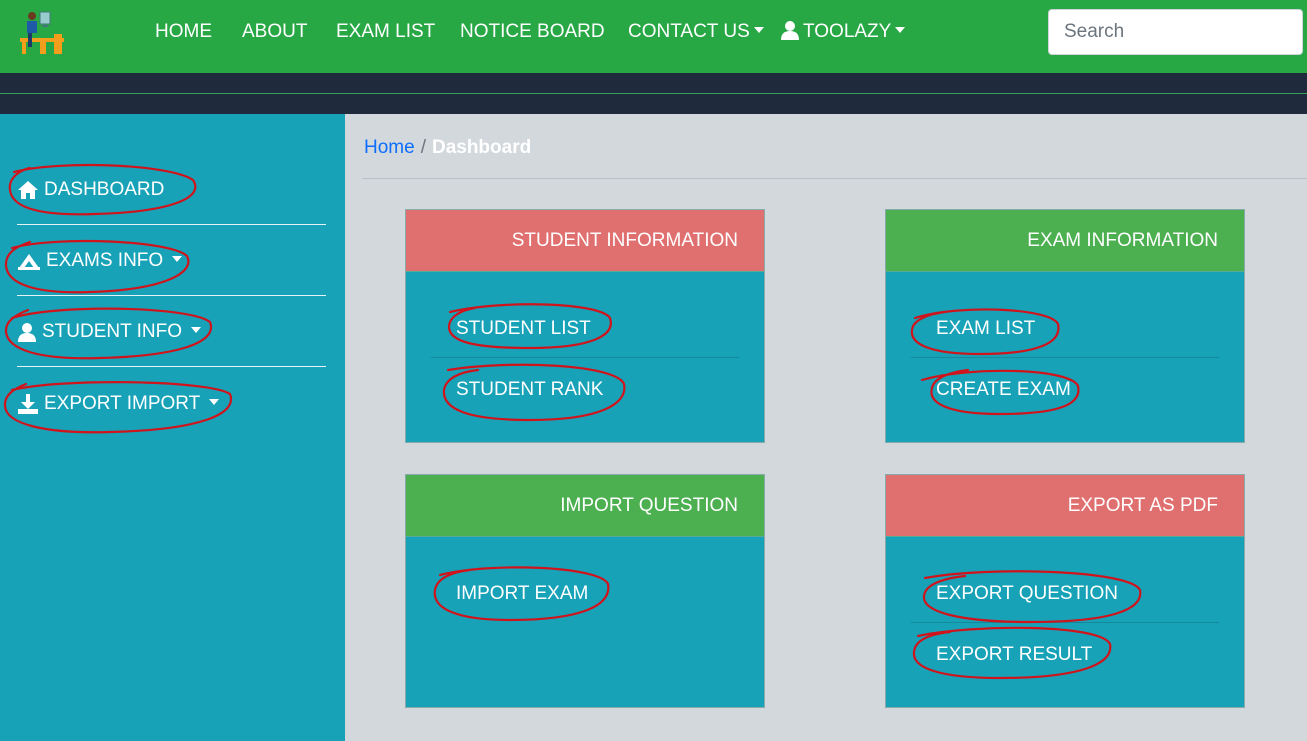 This screenshot has height=741, width=1307. Describe the element at coordinates (28, 190) in the screenshot. I see `home-icon` at that location.